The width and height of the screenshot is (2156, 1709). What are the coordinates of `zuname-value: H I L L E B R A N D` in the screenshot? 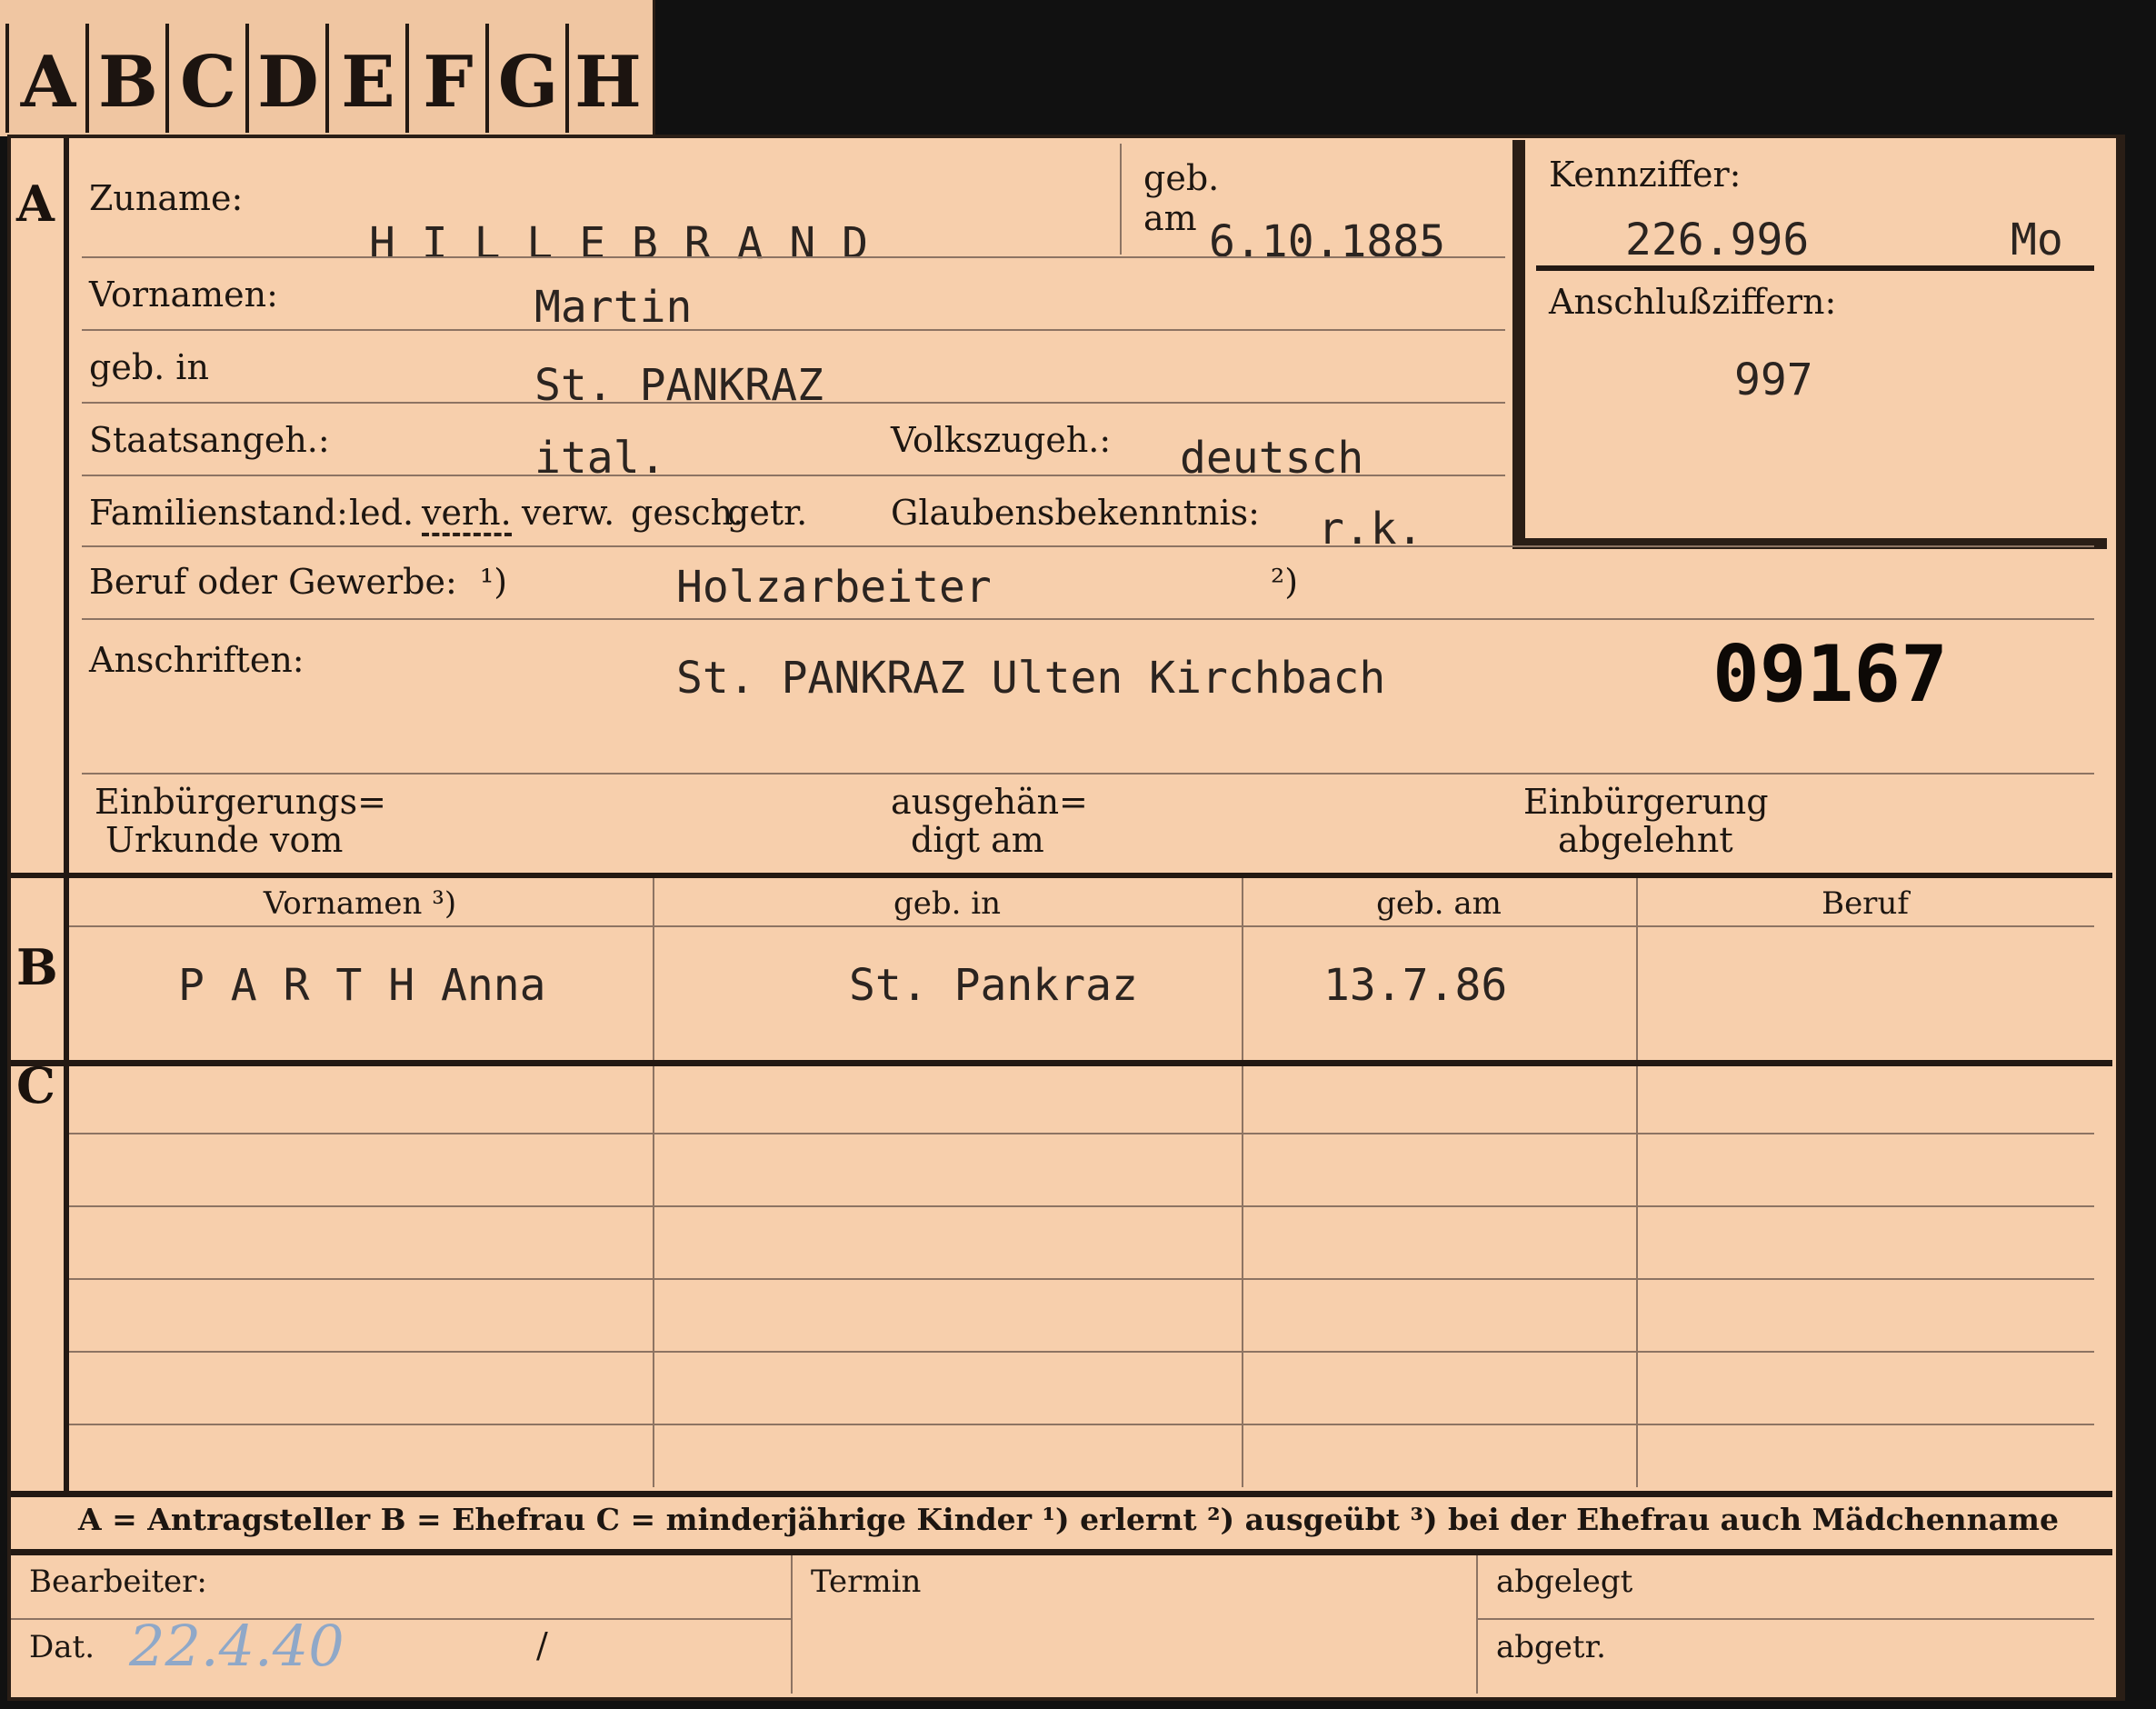 It's located at (619, 244).